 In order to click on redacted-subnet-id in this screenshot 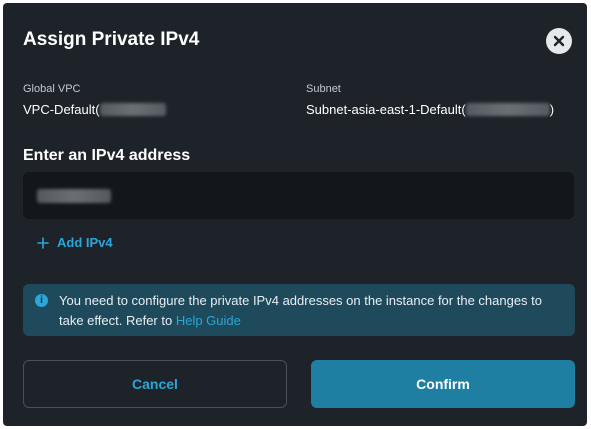, I will do `click(507, 109)`.